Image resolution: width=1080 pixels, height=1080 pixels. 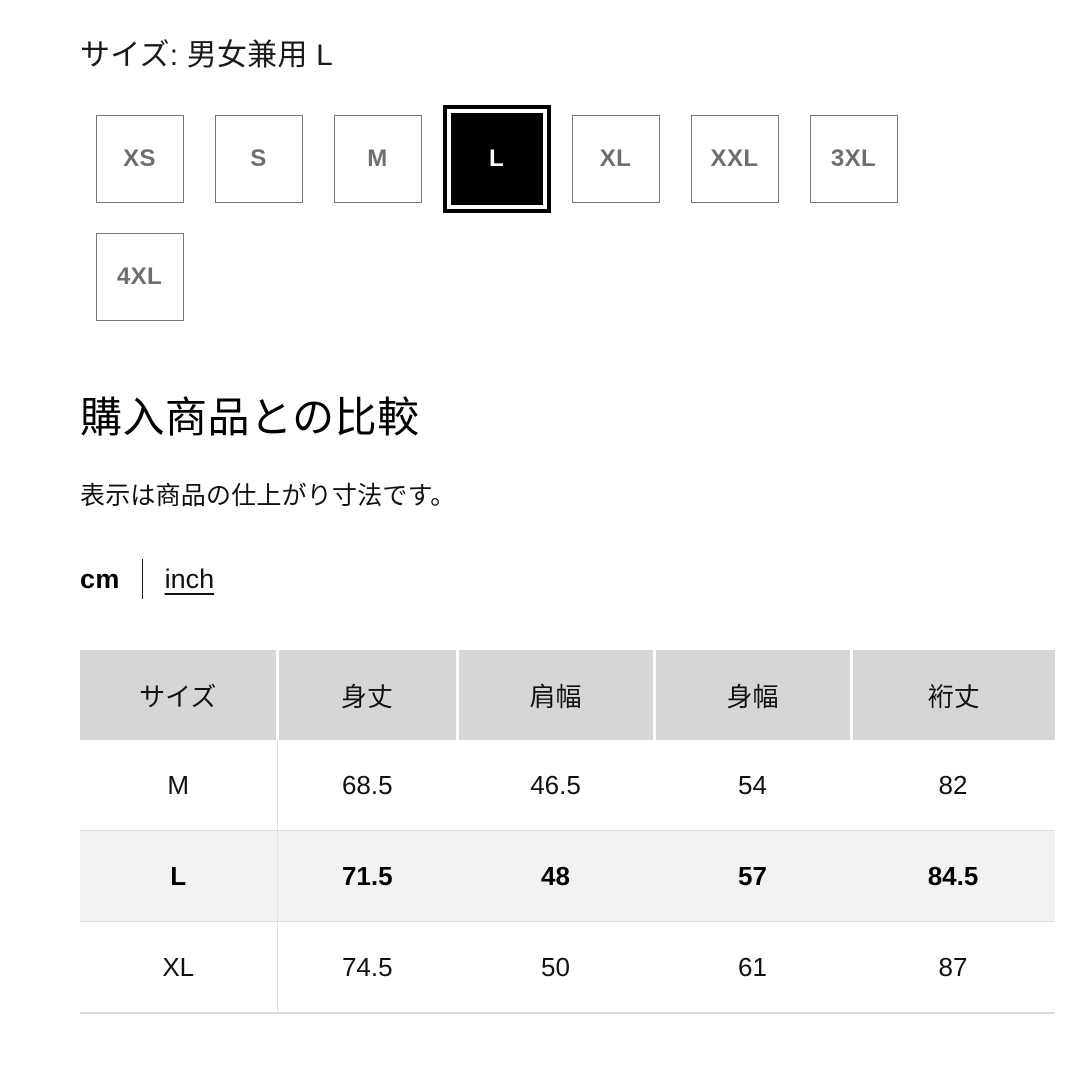 I want to click on size-option-label: XXL, so click(x=734, y=158).